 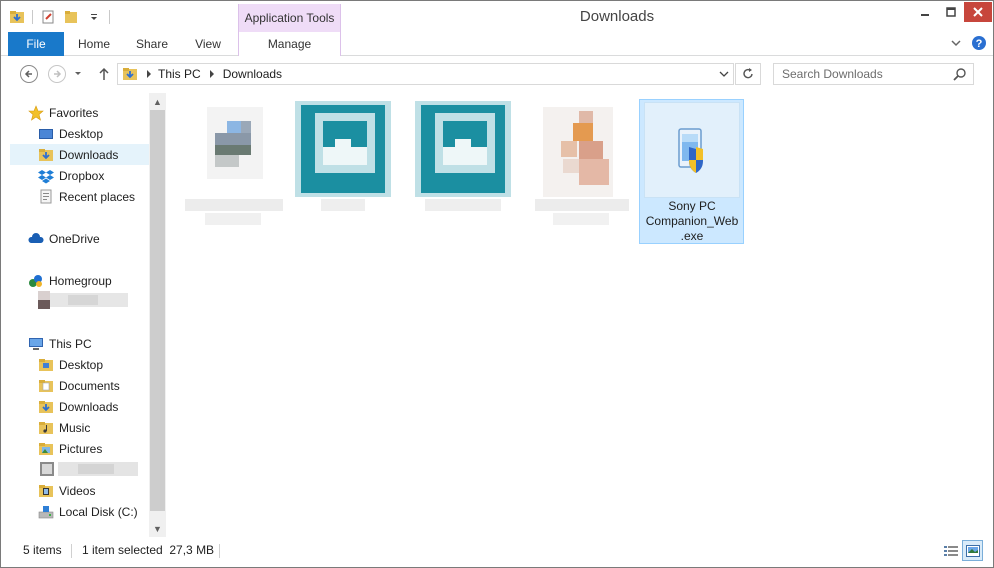 What do you see at coordinates (79, 511) in the screenshot?
I see `nav-thispc-local-disk: Local Disk (C:)` at bounding box center [79, 511].